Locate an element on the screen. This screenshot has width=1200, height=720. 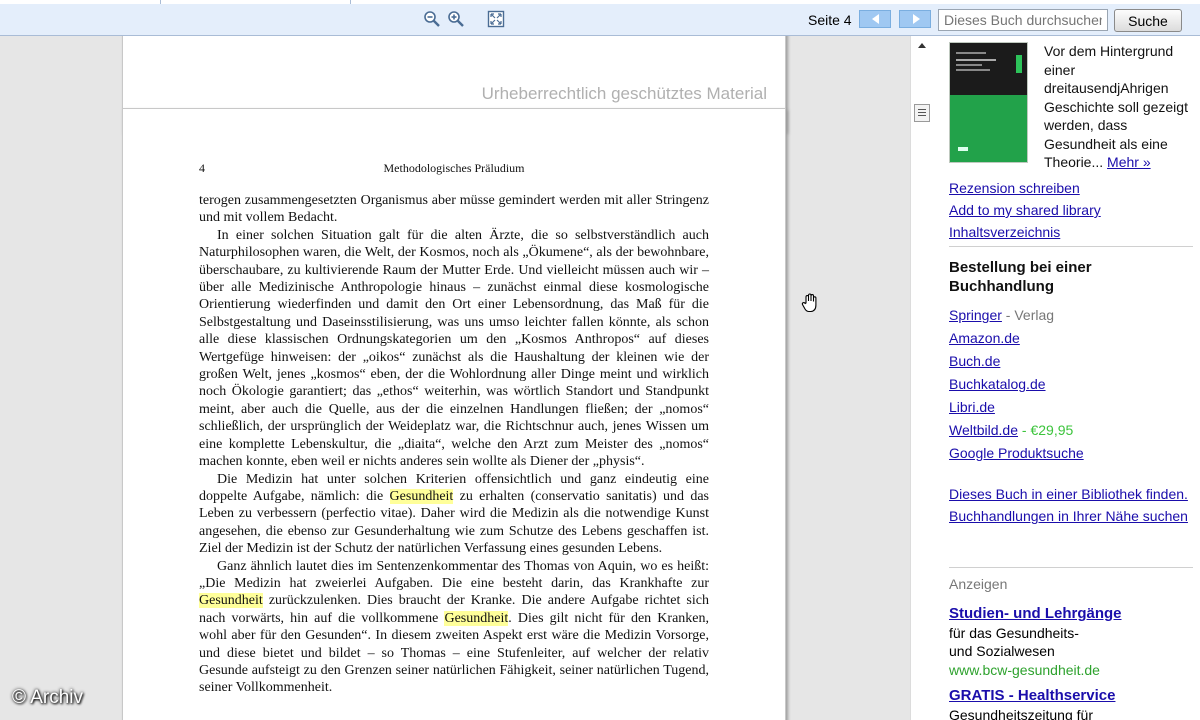
tab-strip is located at coordinates (600, 2).